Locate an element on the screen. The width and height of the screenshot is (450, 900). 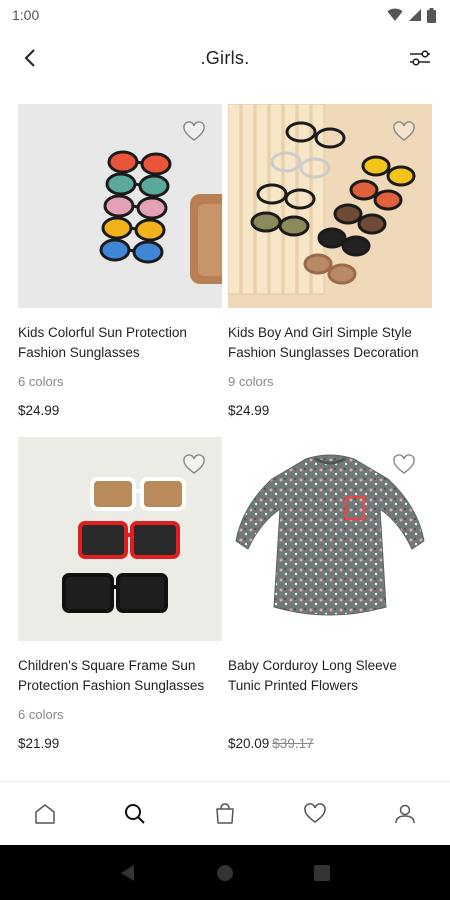
system-recents-button is located at coordinates (322, 873).